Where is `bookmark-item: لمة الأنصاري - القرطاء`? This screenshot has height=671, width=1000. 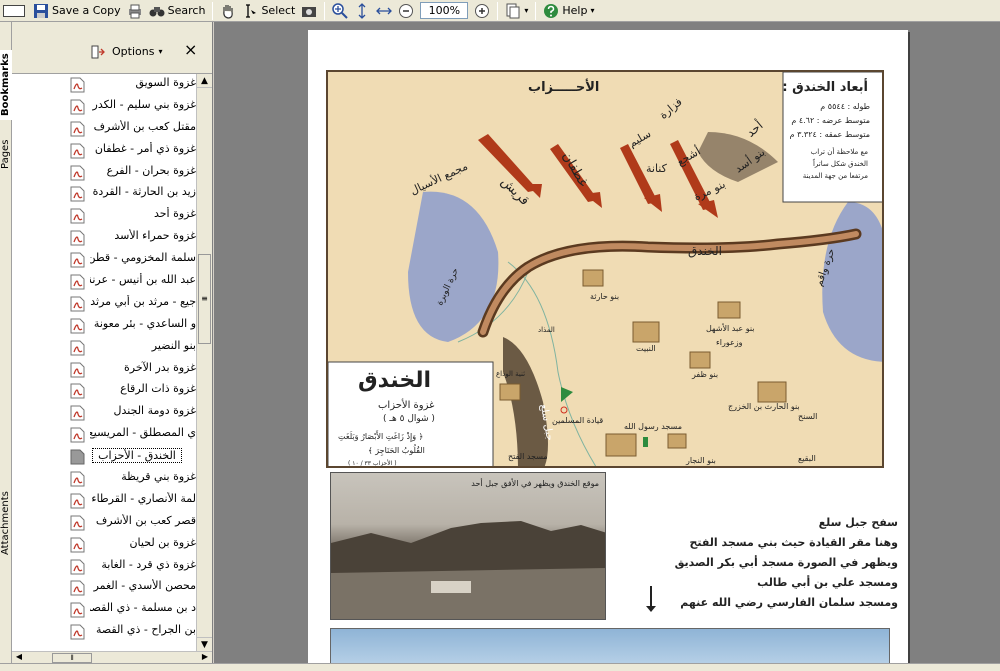
bookmark-item: لمة الأنصاري - القرطاء is located at coordinates (104, 501).